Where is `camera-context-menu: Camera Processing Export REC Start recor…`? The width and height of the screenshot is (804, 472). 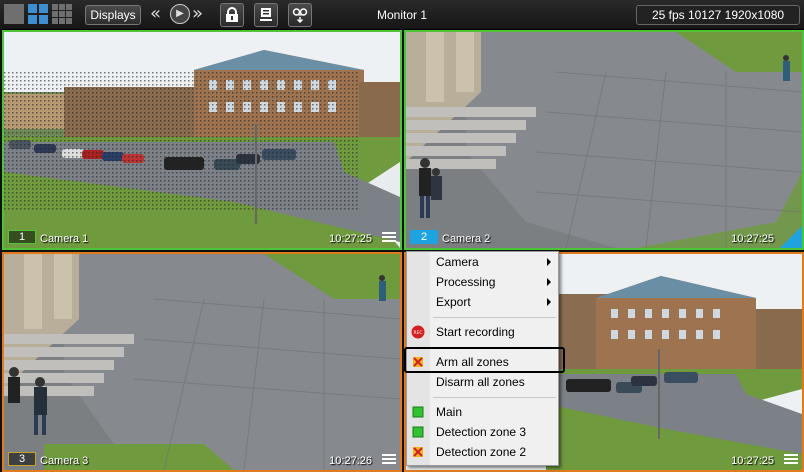 camera-context-menu: Camera Processing Export REC Start recor… is located at coordinates (482, 358).